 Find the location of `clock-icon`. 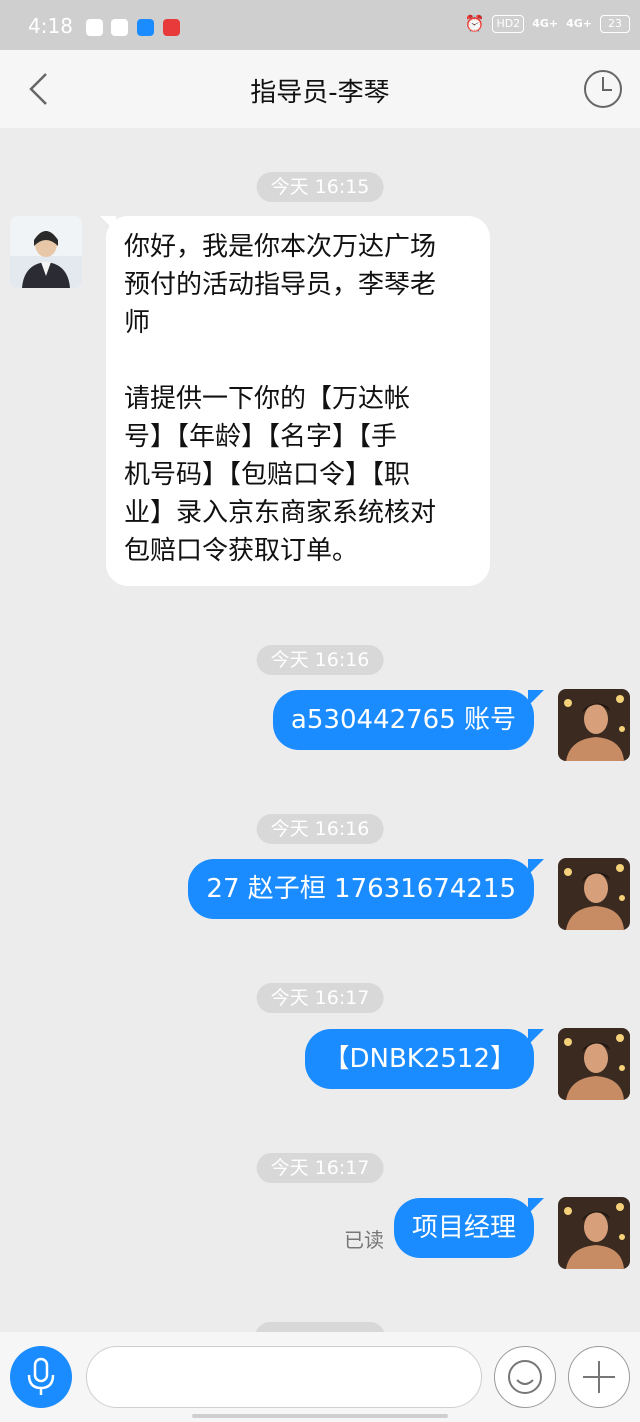

clock-icon is located at coordinates (603, 89).